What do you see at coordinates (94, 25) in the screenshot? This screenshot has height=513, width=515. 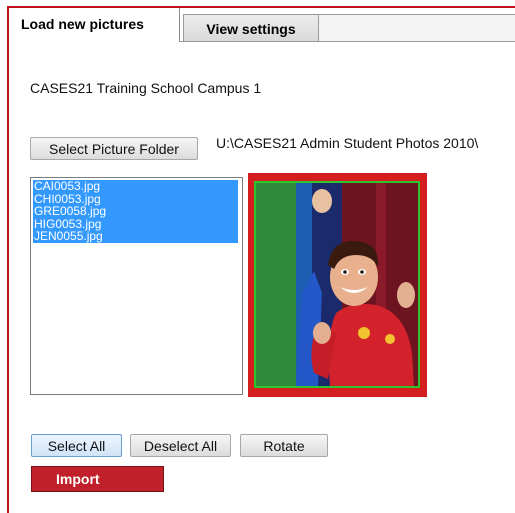 I see `tab-load-new-pictures: Load new pictures` at bounding box center [94, 25].